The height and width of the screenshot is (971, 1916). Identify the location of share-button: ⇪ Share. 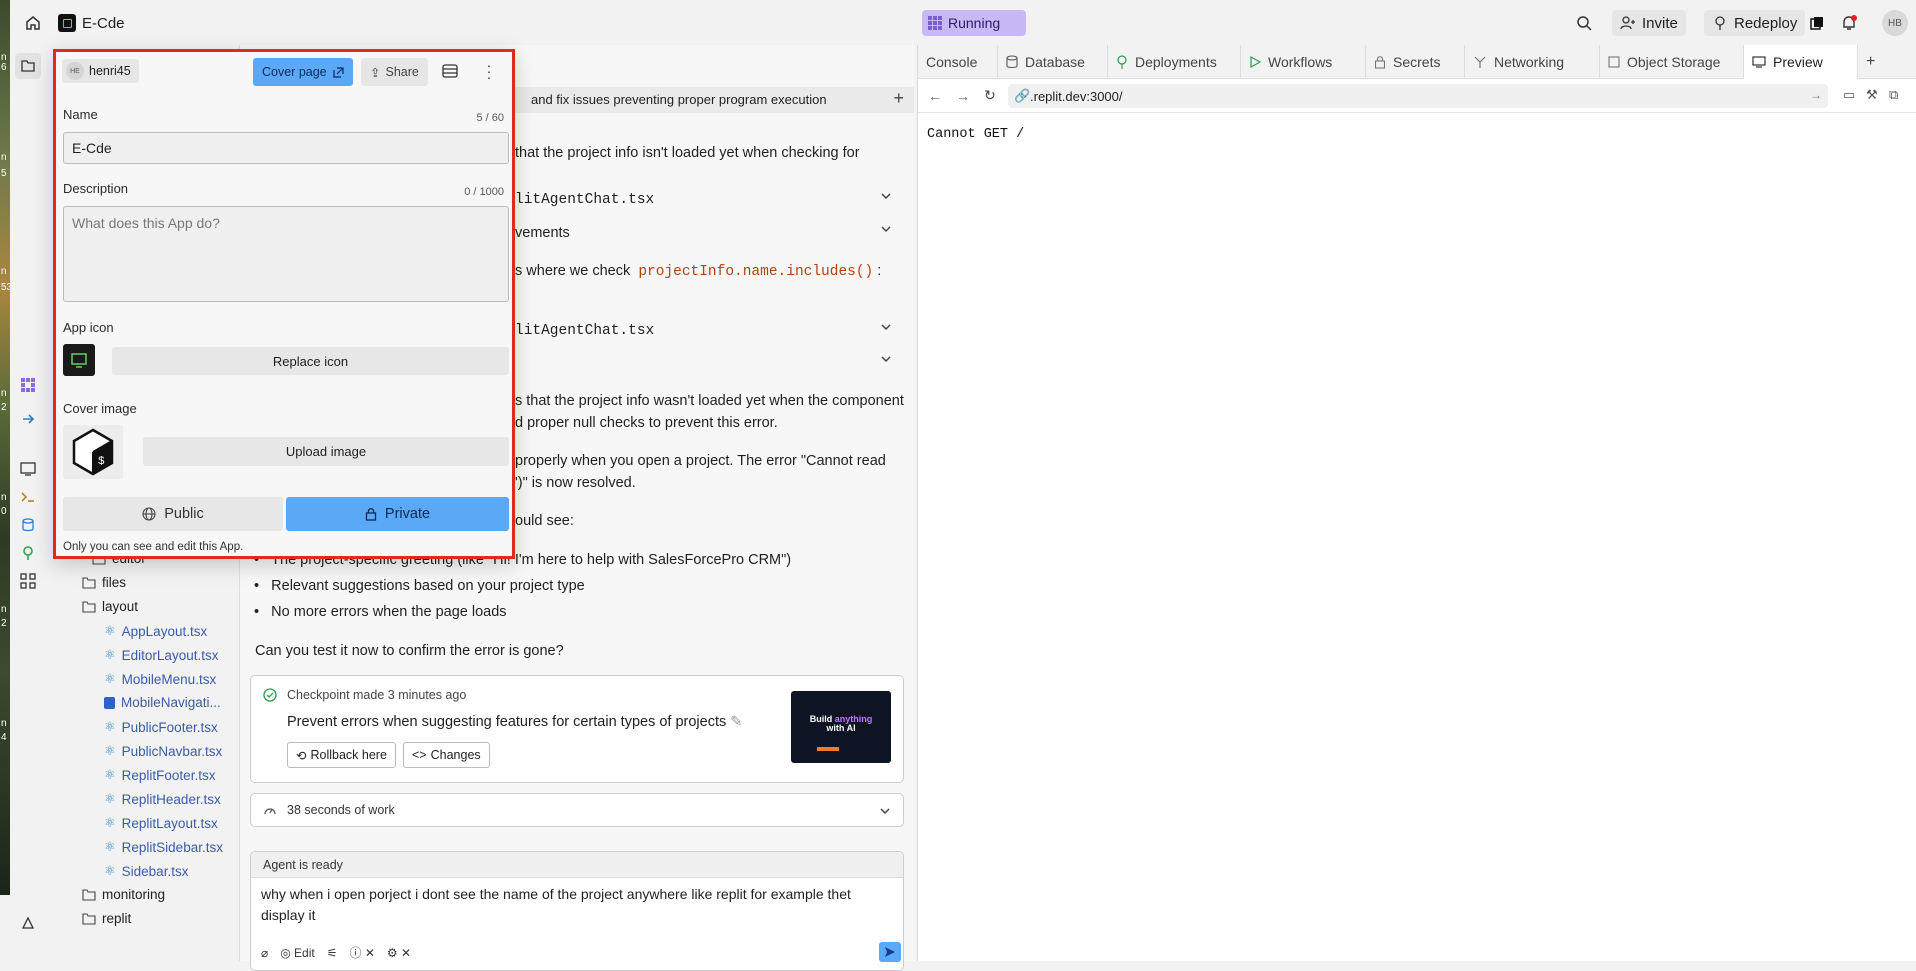
(394, 72).